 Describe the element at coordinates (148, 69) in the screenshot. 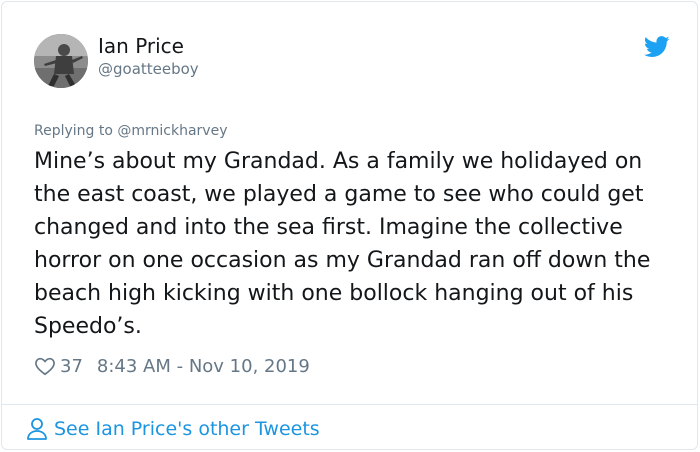

I see `author-handle: @goatteeboy` at that location.